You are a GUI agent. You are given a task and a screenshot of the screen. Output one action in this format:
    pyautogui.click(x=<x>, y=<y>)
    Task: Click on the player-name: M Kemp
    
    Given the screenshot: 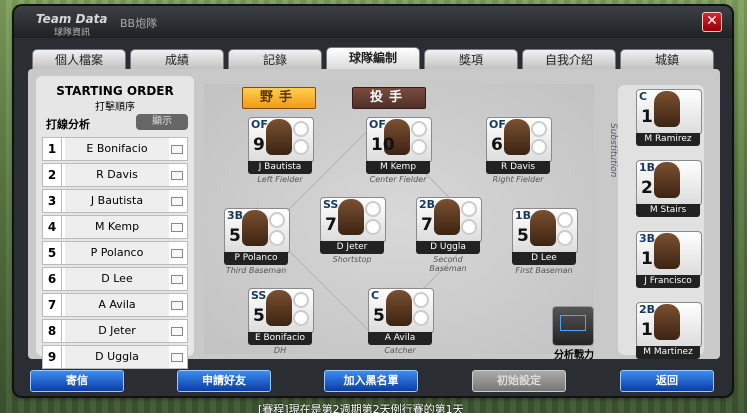 What is the action you would take?
    pyautogui.click(x=117, y=227)
    